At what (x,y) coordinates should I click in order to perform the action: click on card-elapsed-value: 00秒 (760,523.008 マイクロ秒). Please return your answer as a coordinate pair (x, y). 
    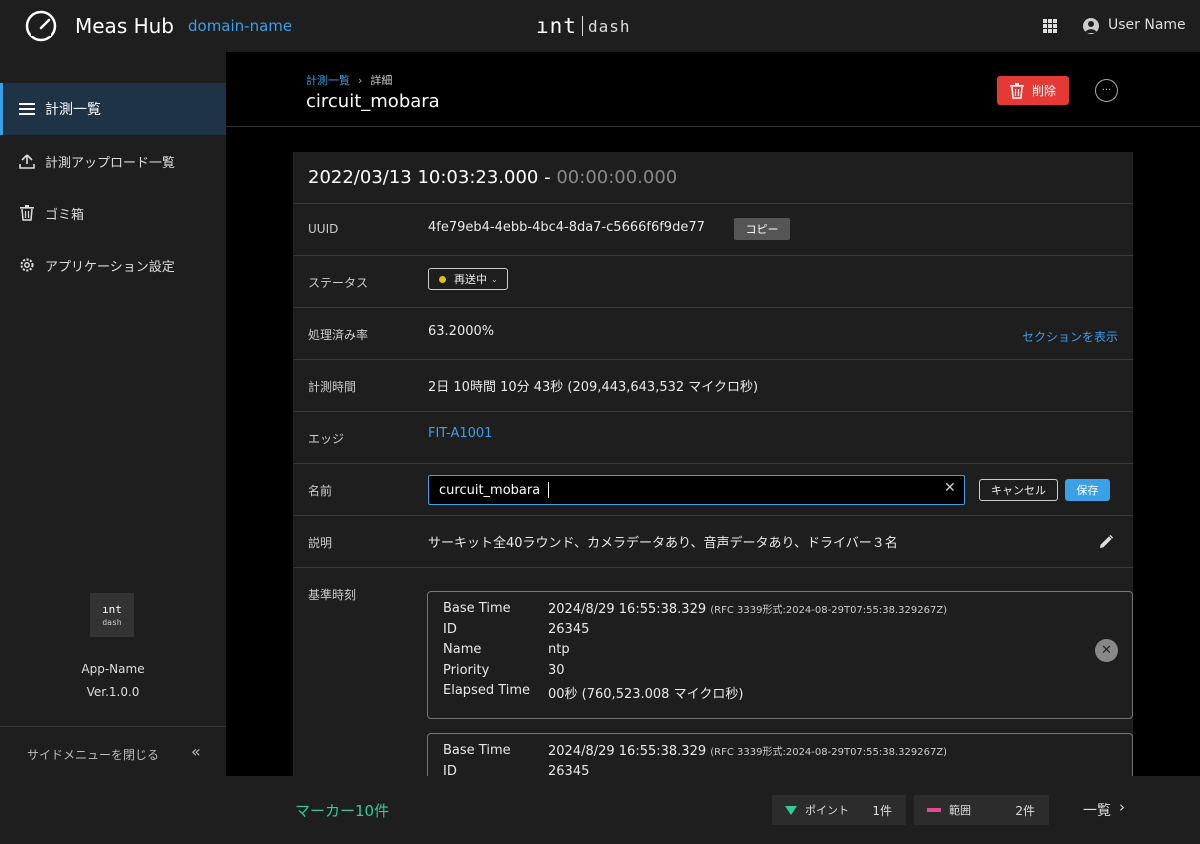
    Looking at the image, I should click on (646, 694).